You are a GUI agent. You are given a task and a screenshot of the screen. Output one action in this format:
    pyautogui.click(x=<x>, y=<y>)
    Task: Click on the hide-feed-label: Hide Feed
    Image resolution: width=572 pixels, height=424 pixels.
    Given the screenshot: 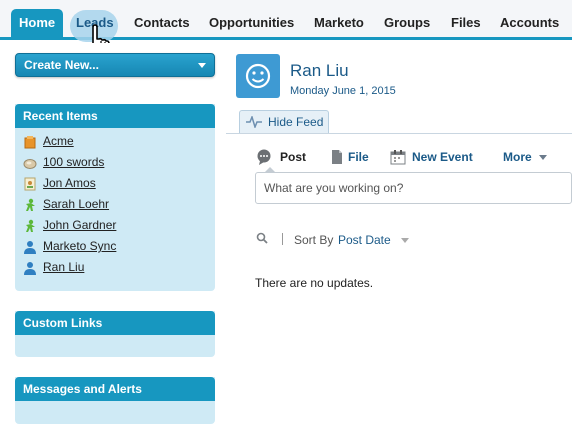 What is the action you would take?
    pyautogui.click(x=296, y=122)
    